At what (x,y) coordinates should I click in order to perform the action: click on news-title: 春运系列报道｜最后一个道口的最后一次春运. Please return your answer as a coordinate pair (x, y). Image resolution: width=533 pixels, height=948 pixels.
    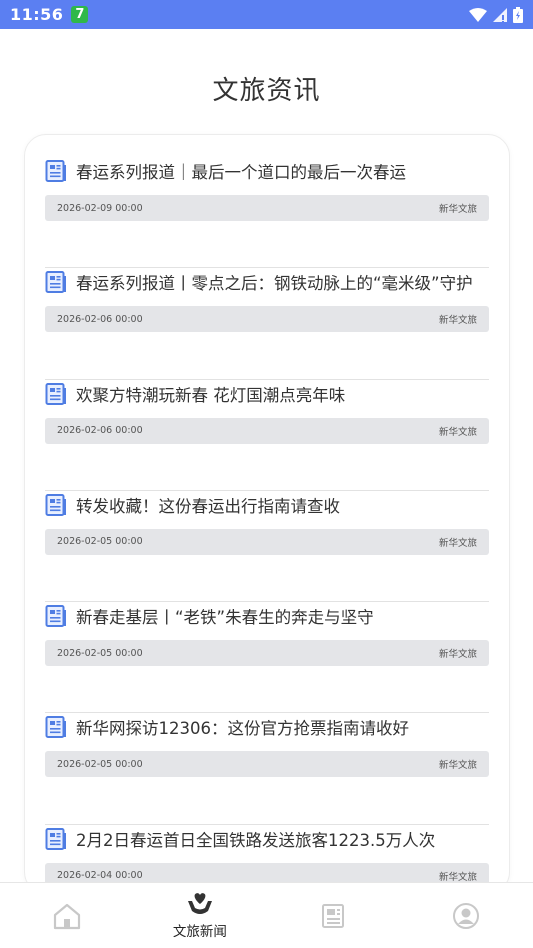
    Looking at the image, I should click on (241, 172).